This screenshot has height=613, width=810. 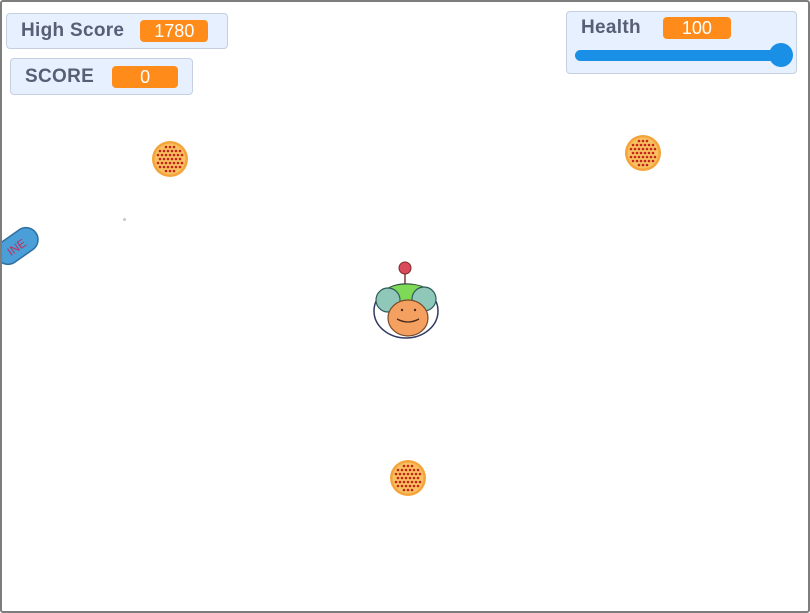 I want to click on high-score-label: High Score, so click(x=73, y=30).